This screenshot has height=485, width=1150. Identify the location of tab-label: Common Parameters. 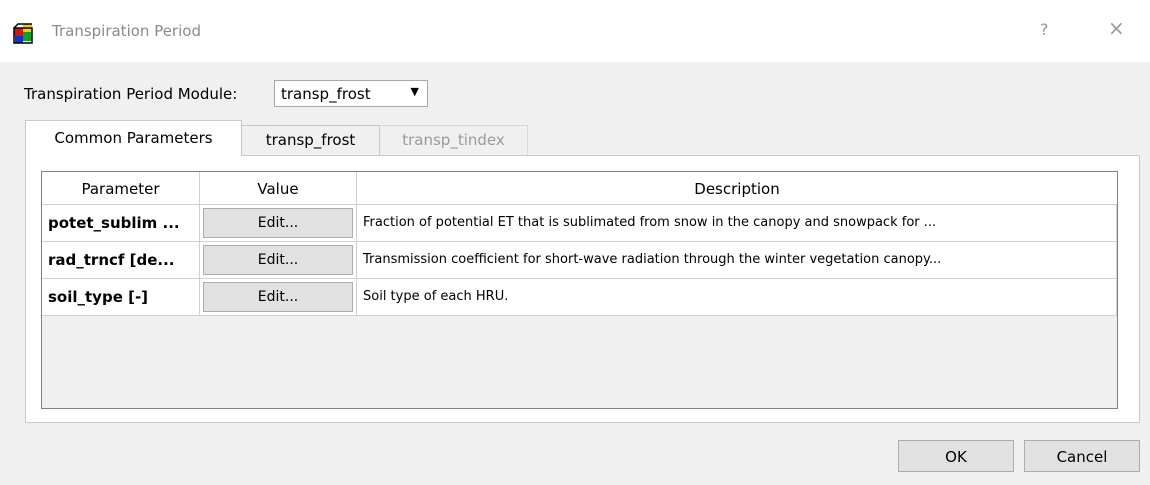
(133, 138).